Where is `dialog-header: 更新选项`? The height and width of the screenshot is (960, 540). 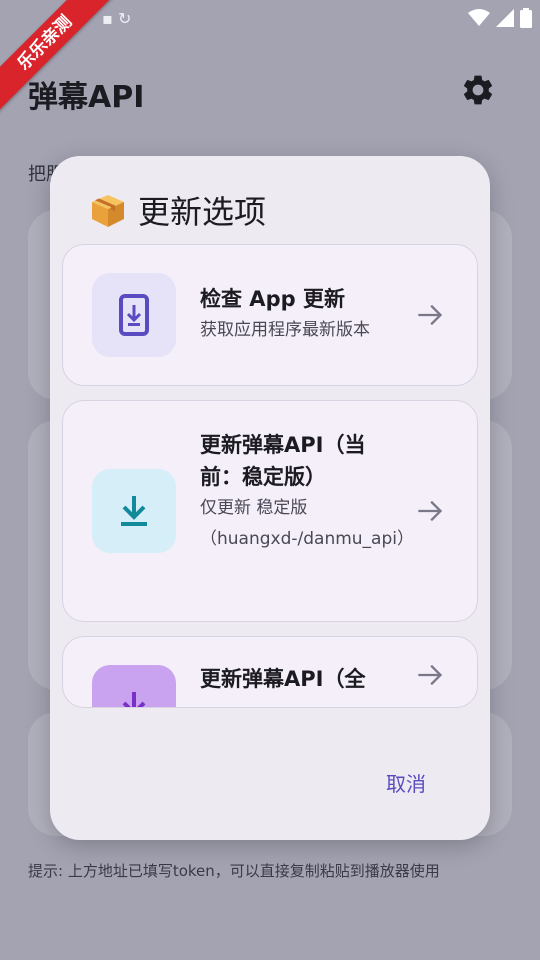 dialog-header: 更新选项 is located at coordinates (177, 210).